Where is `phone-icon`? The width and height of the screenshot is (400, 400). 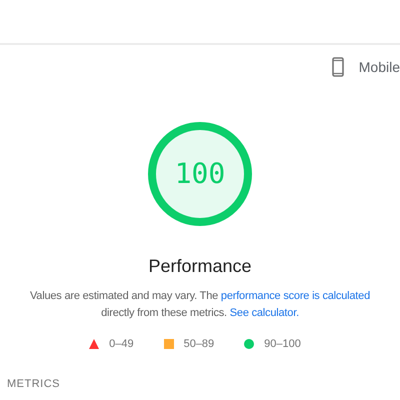
phone-icon is located at coordinates (338, 67).